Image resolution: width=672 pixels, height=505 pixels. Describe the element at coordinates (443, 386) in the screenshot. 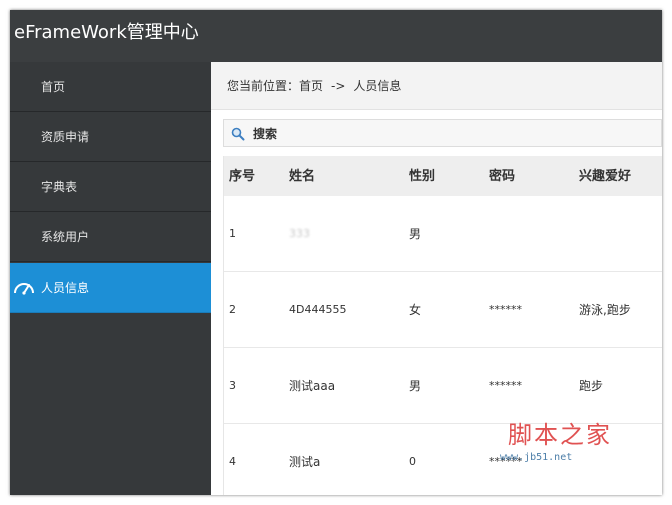

I see `table-row: 3 测试aaa 男 ****** 跑步` at that location.